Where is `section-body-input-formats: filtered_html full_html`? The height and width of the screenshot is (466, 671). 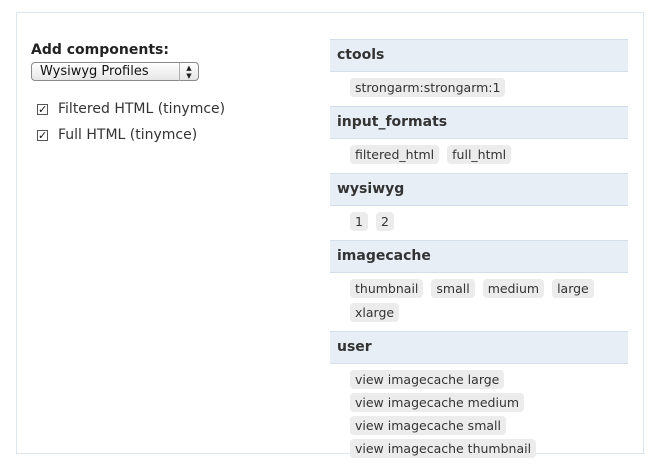 section-body-input-formats: filtered_html full_html is located at coordinates (479, 156).